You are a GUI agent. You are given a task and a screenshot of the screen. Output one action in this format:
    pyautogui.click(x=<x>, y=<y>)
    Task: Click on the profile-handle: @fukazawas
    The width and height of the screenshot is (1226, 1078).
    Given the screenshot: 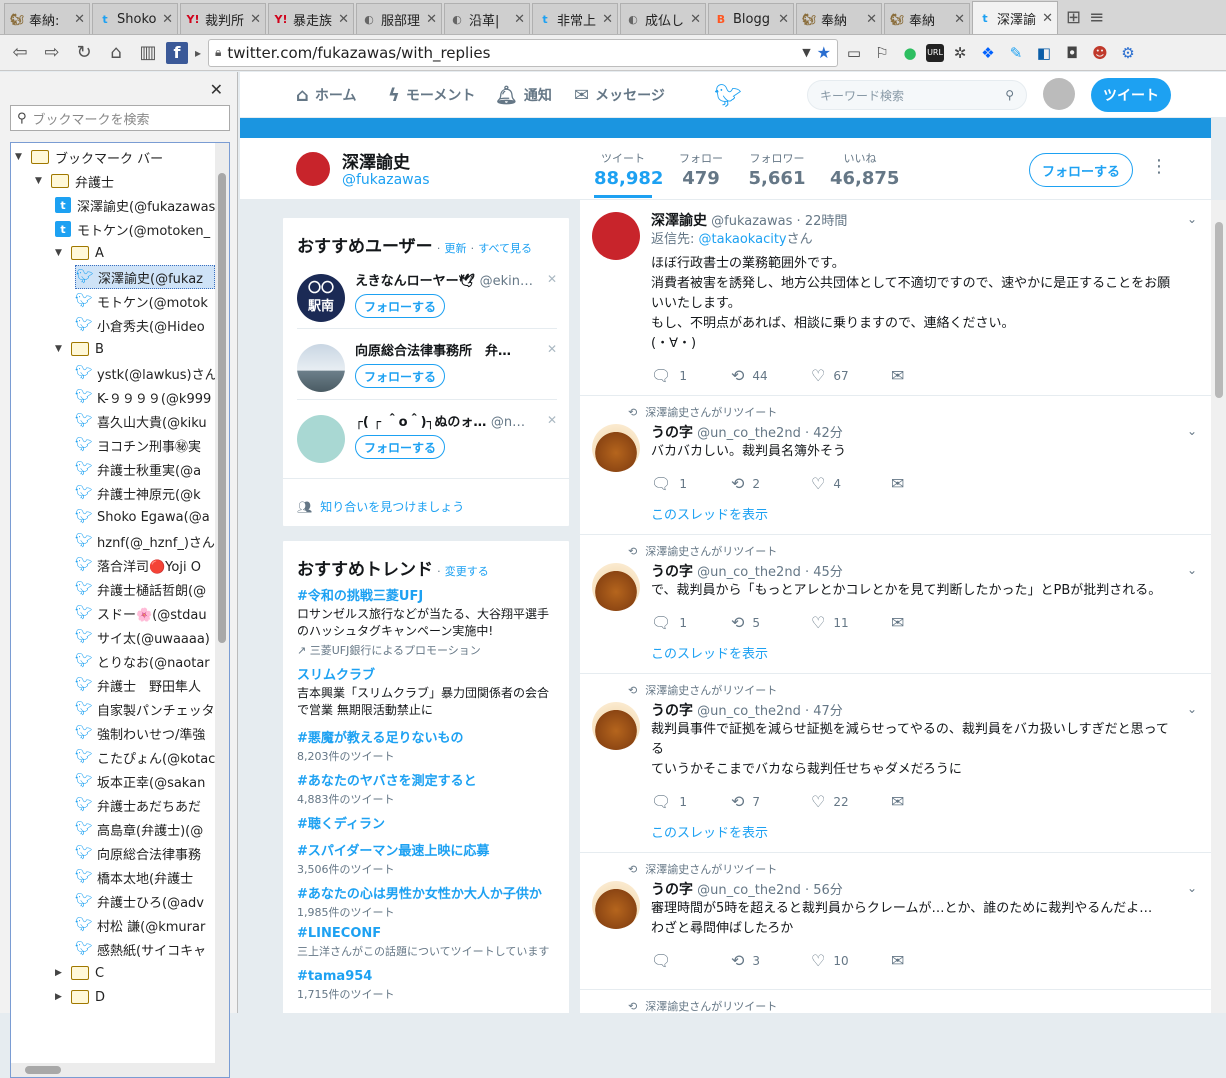 What is the action you would take?
    pyautogui.click(x=386, y=180)
    